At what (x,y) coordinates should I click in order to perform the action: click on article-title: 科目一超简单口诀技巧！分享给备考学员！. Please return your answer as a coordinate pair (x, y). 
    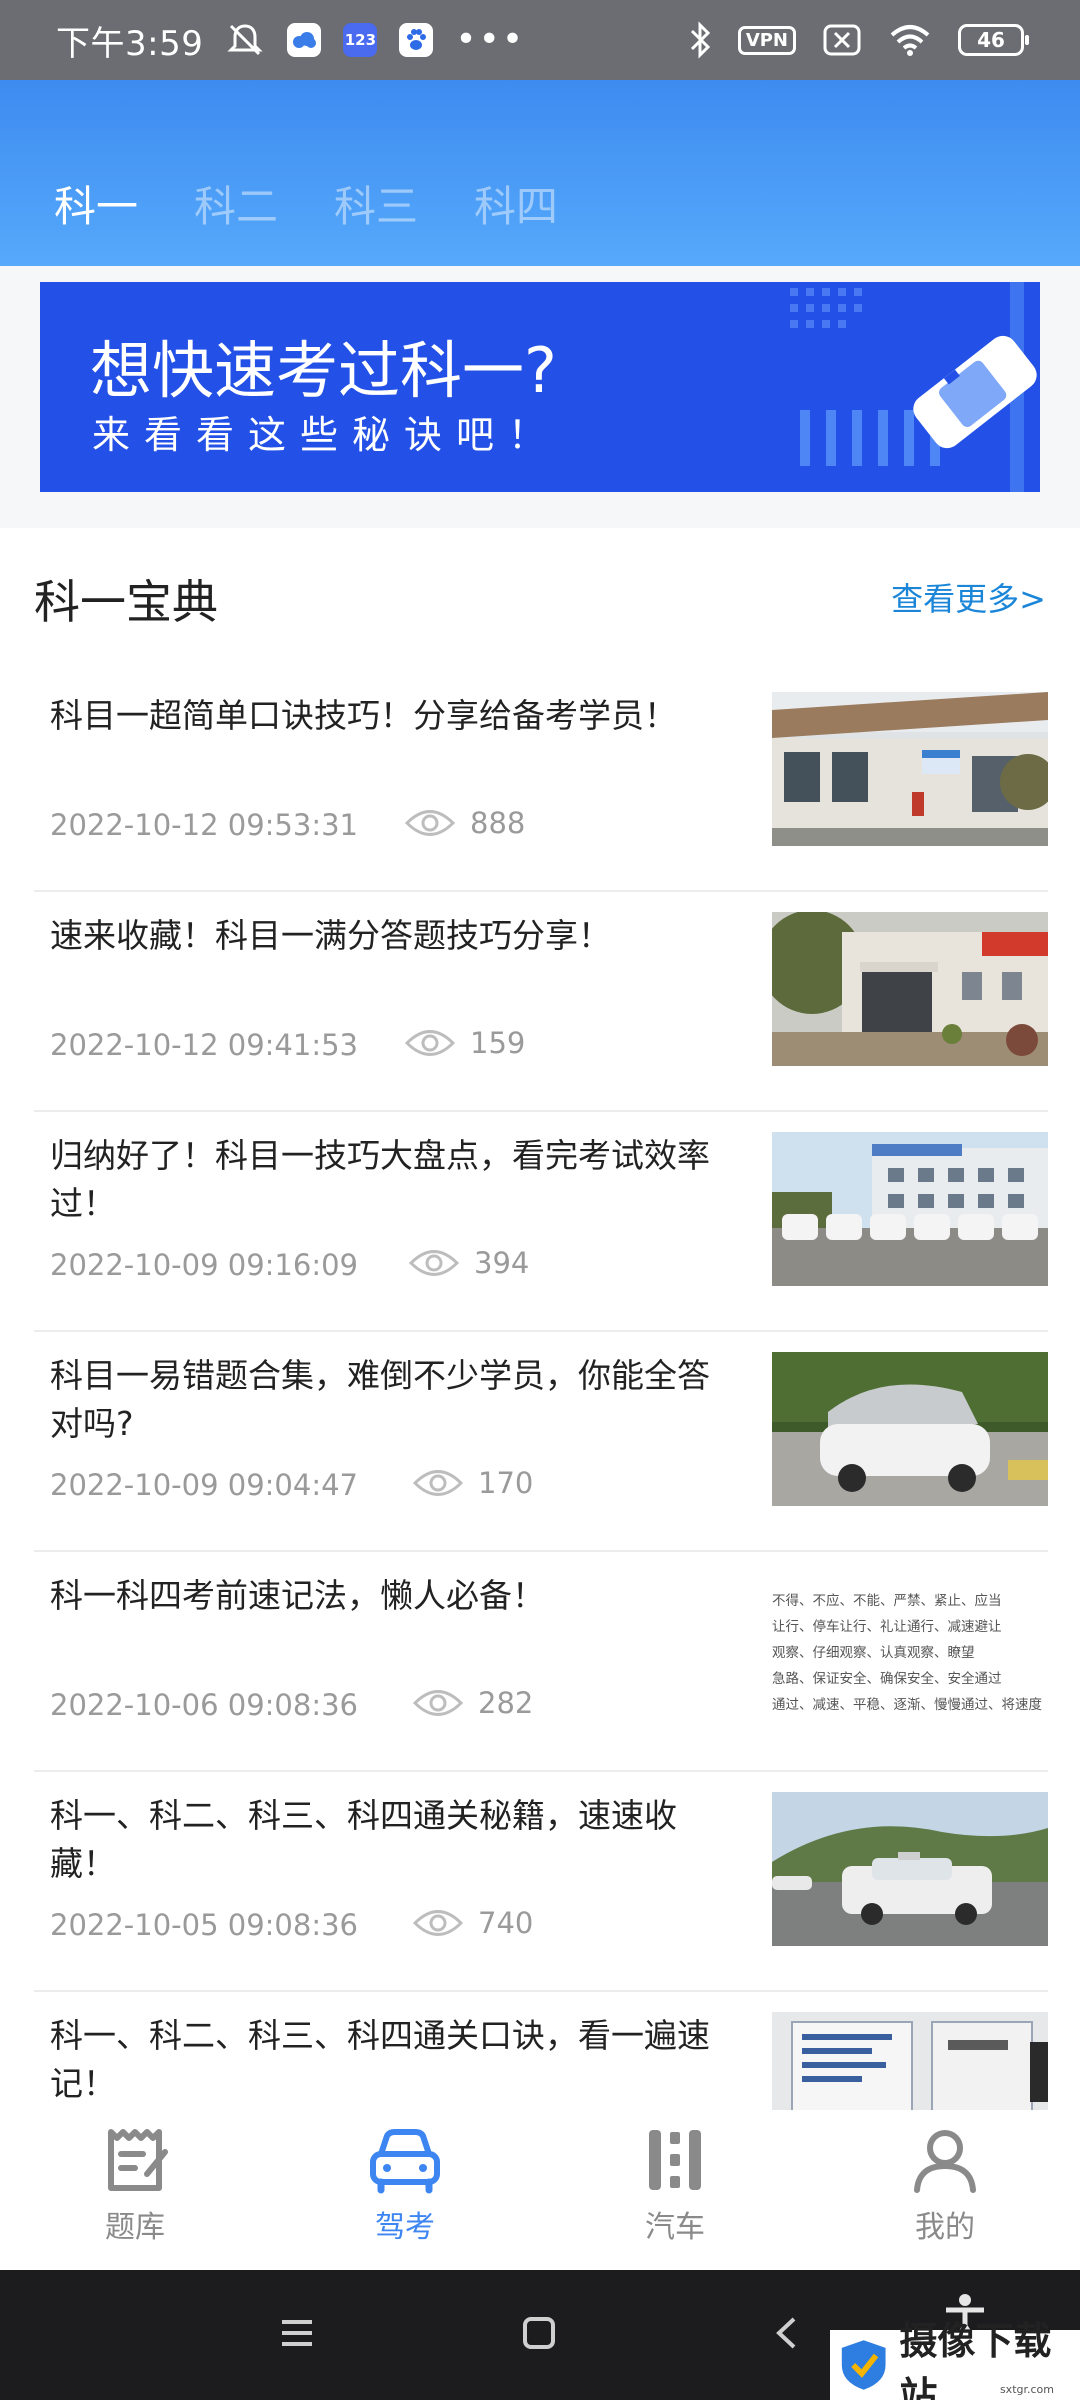
    Looking at the image, I should click on (363, 715).